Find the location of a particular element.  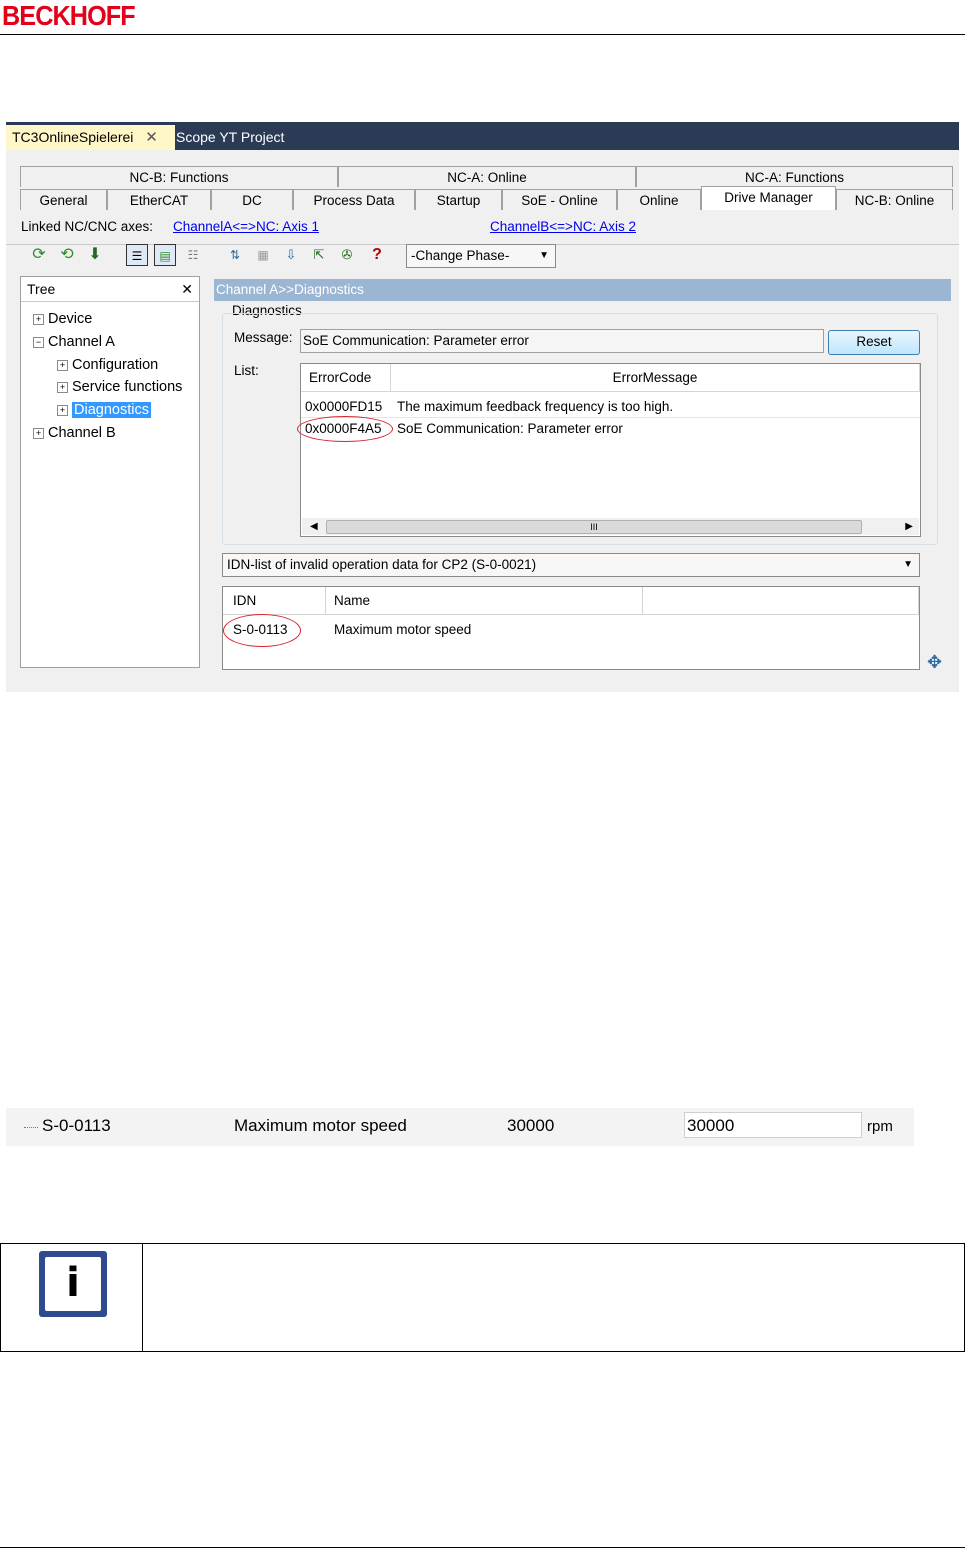

tree-item-device: + Device is located at coordinates (62, 319).